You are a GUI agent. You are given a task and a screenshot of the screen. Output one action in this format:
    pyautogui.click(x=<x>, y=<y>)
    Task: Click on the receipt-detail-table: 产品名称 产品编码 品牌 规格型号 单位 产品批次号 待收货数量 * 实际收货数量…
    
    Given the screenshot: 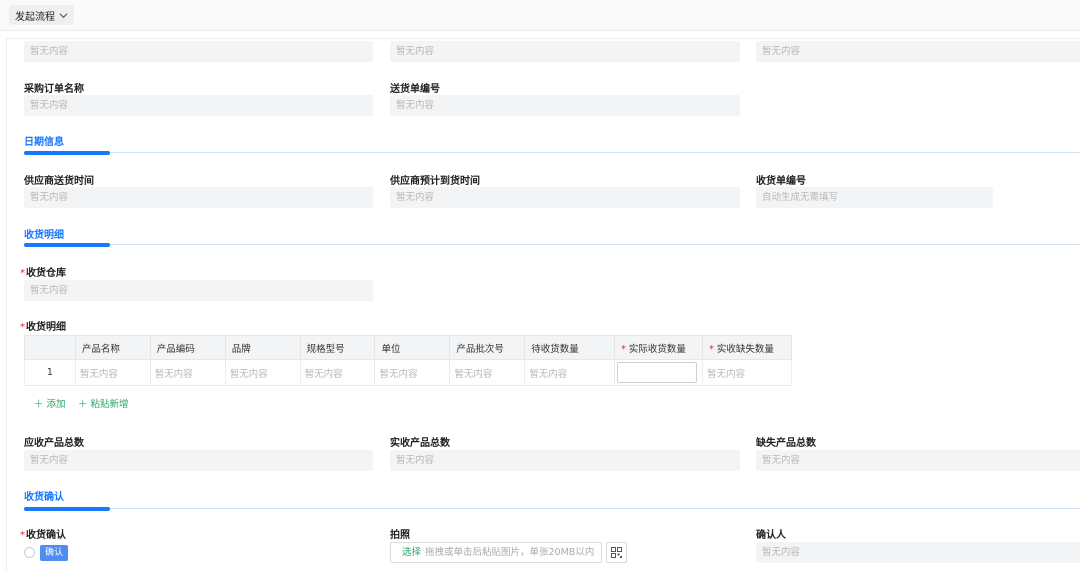 What is the action you would take?
    pyautogui.click(x=408, y=360)
    